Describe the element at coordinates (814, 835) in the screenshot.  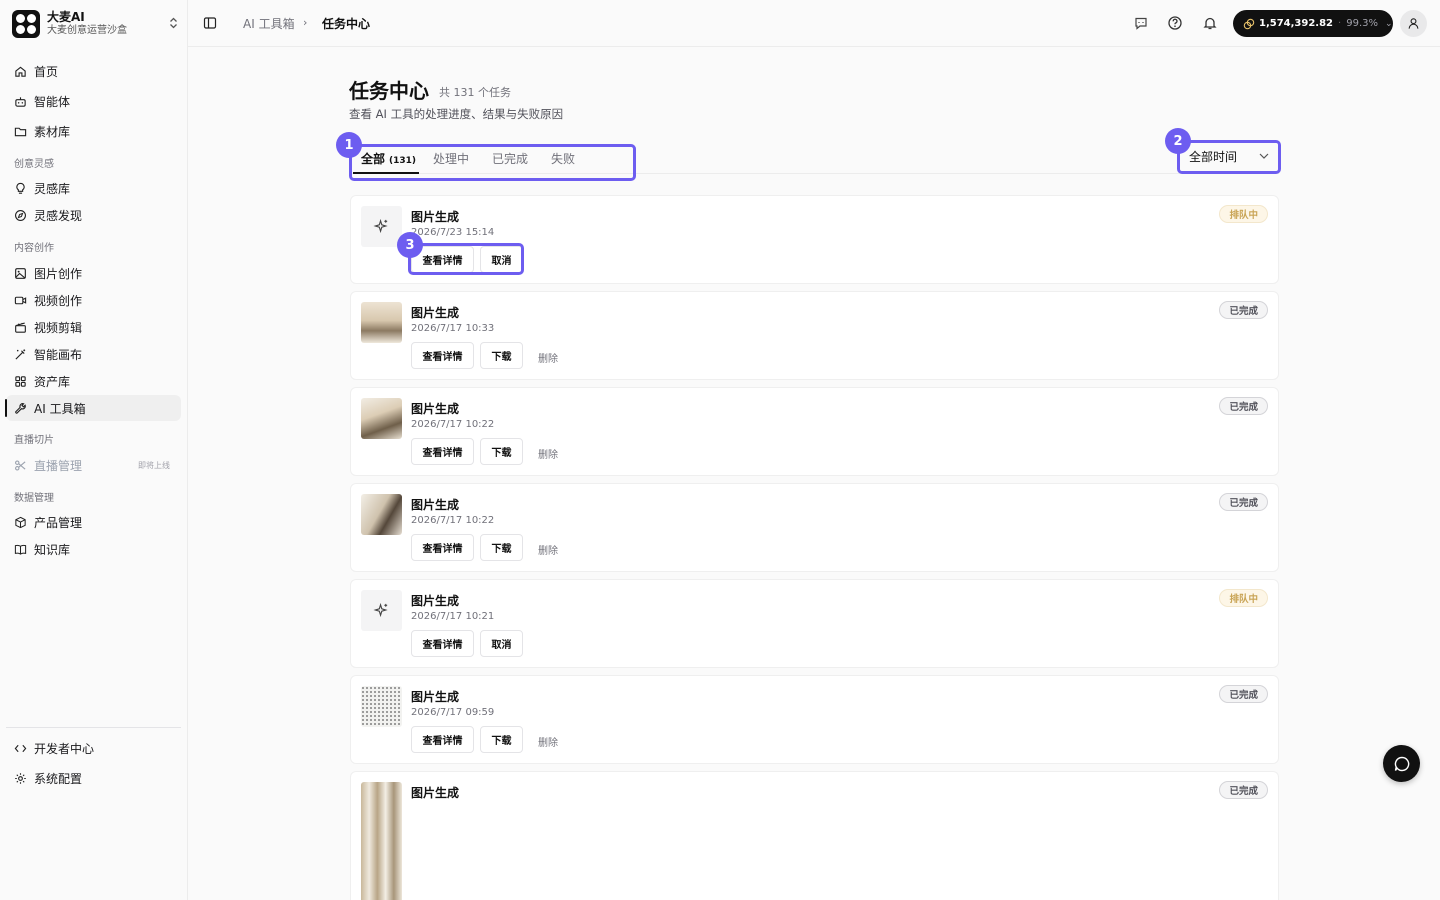
I see `task-card: 图片生成 已完成` at that location.